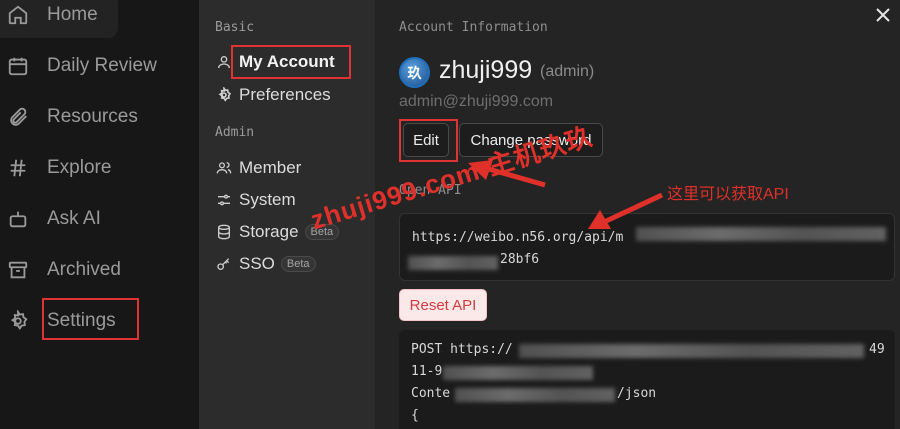  What do you see at coordinates (18, 219) in the screenshot?
I see `bot-icon` at bounding box center [18, 219].